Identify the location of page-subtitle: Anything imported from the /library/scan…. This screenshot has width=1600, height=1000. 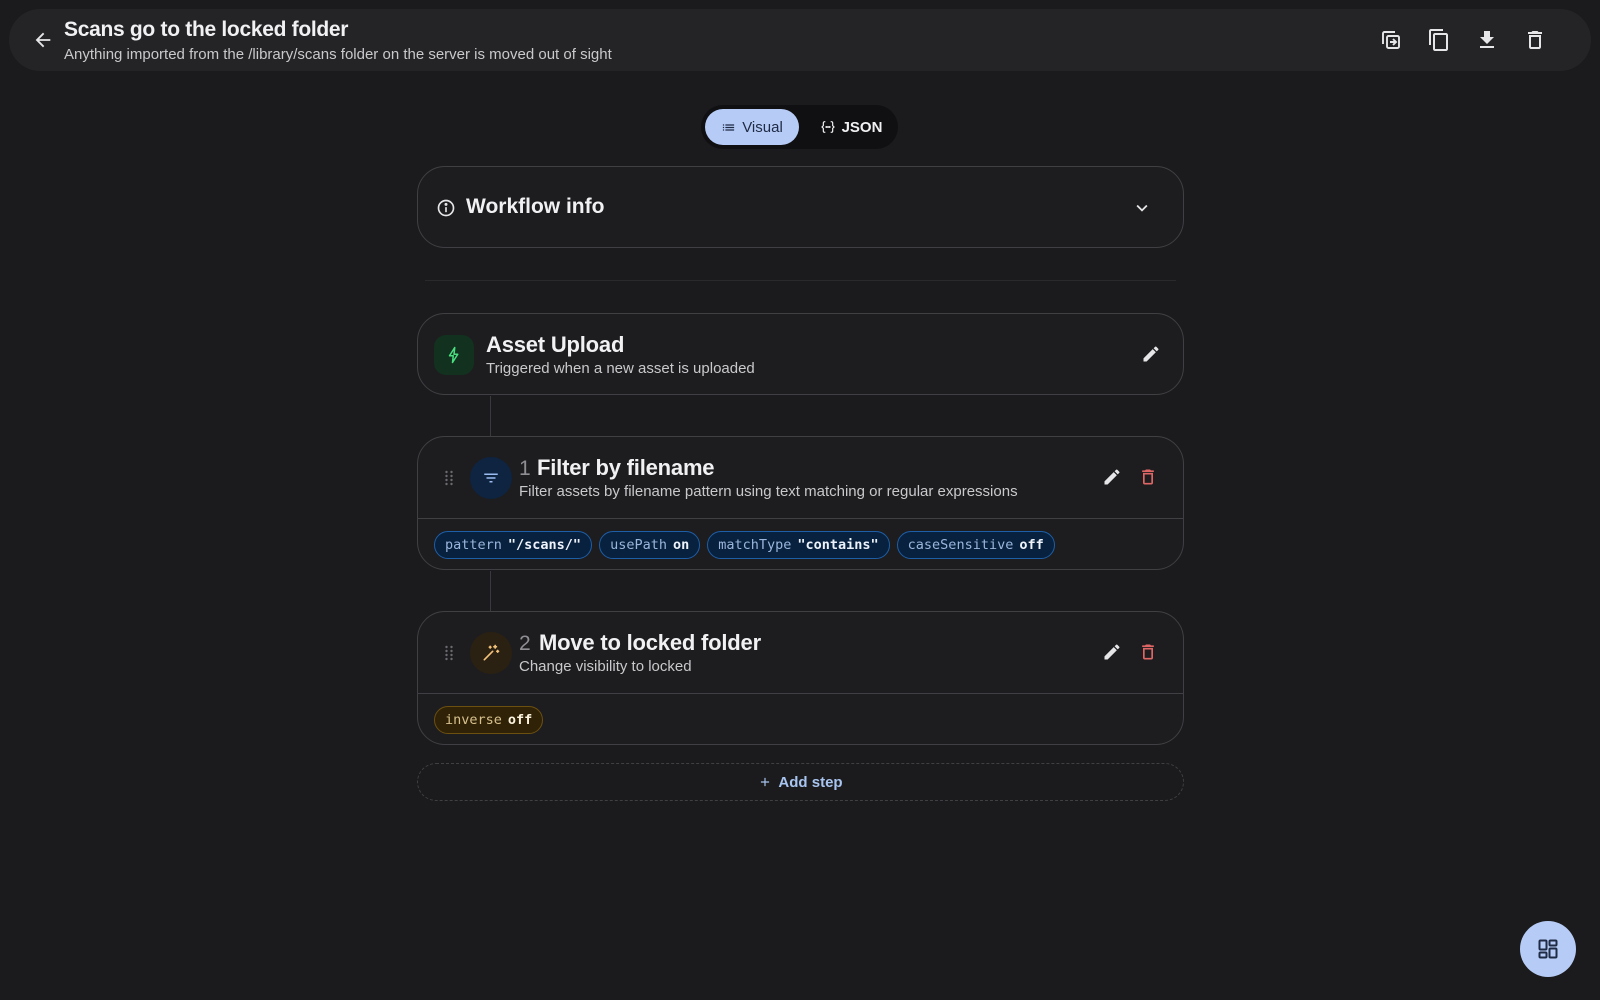
(338, 54).